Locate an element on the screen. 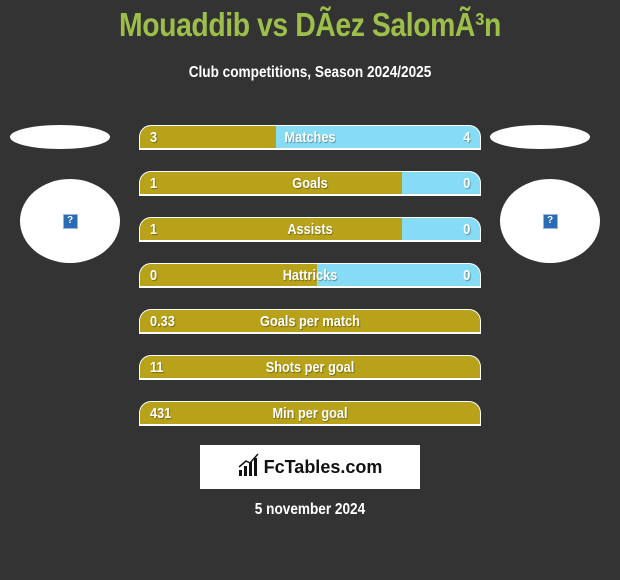 The image size is (620, 580). bar-chart-icon is located at coordinates (249, 467).